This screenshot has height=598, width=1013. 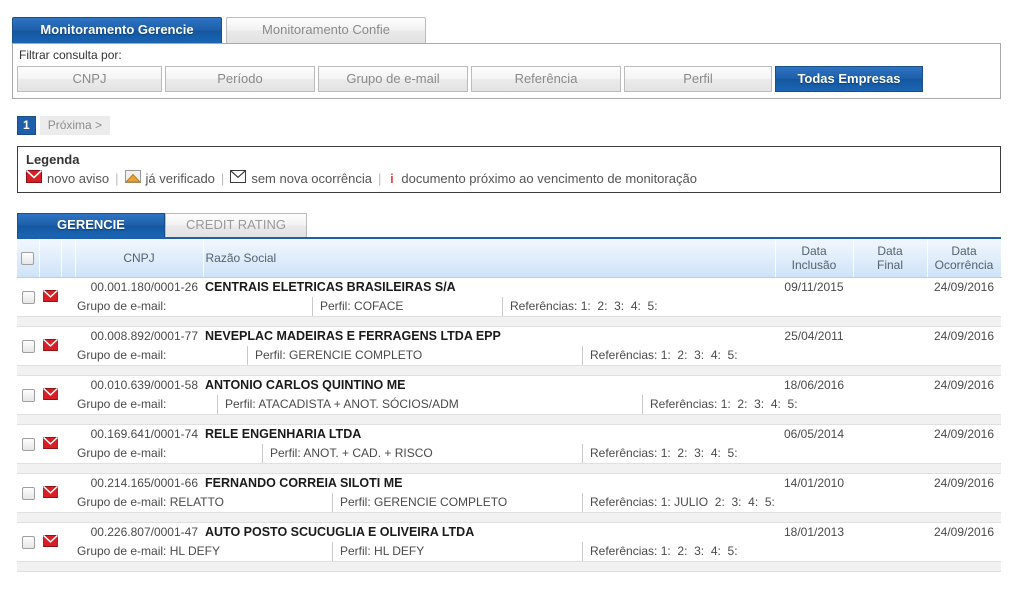 What do you see at coordinates (546, 79) in the screenshot?
I see `filter-tab-referencia: Referência` at bounding box center [546, 79].